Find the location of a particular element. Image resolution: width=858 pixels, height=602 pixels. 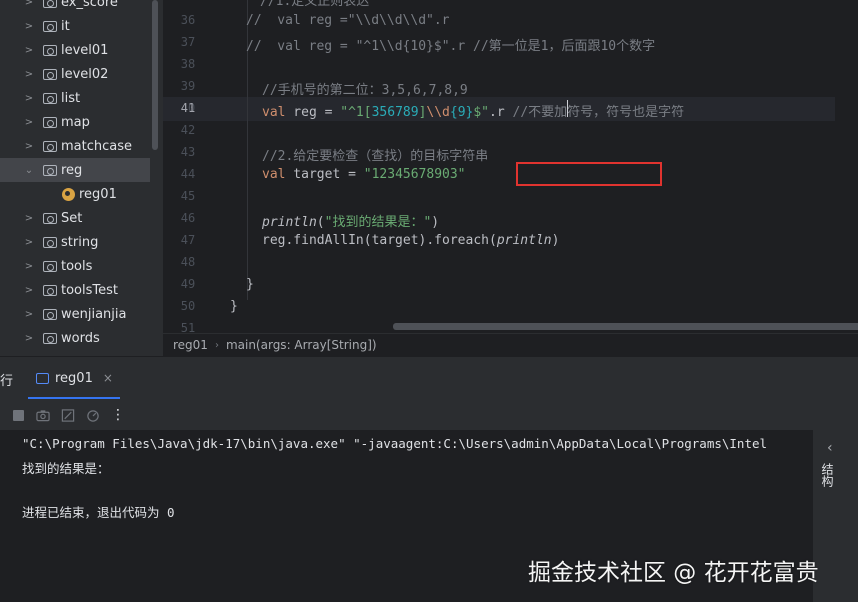

tree-item-reg01: reg01 is located at coordinates (81, 194).